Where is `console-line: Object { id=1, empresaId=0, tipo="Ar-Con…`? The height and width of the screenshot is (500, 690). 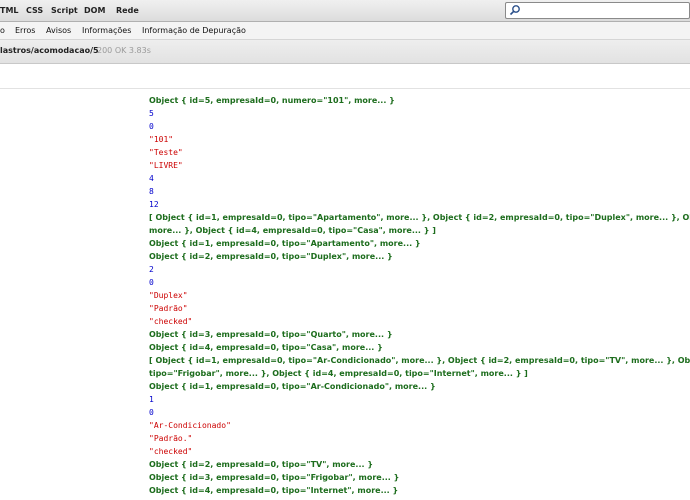 console-line: Object { id=1, empresaId=0, tipo="Ar-Con… is located at coordinates (292, 387).